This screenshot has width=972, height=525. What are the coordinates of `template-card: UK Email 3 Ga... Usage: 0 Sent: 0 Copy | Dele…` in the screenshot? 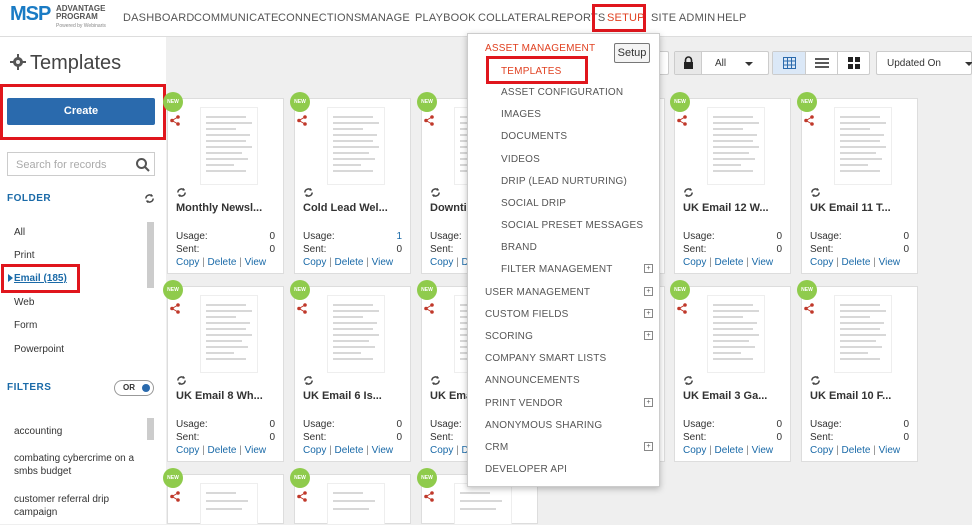 It's located at (732, 374).